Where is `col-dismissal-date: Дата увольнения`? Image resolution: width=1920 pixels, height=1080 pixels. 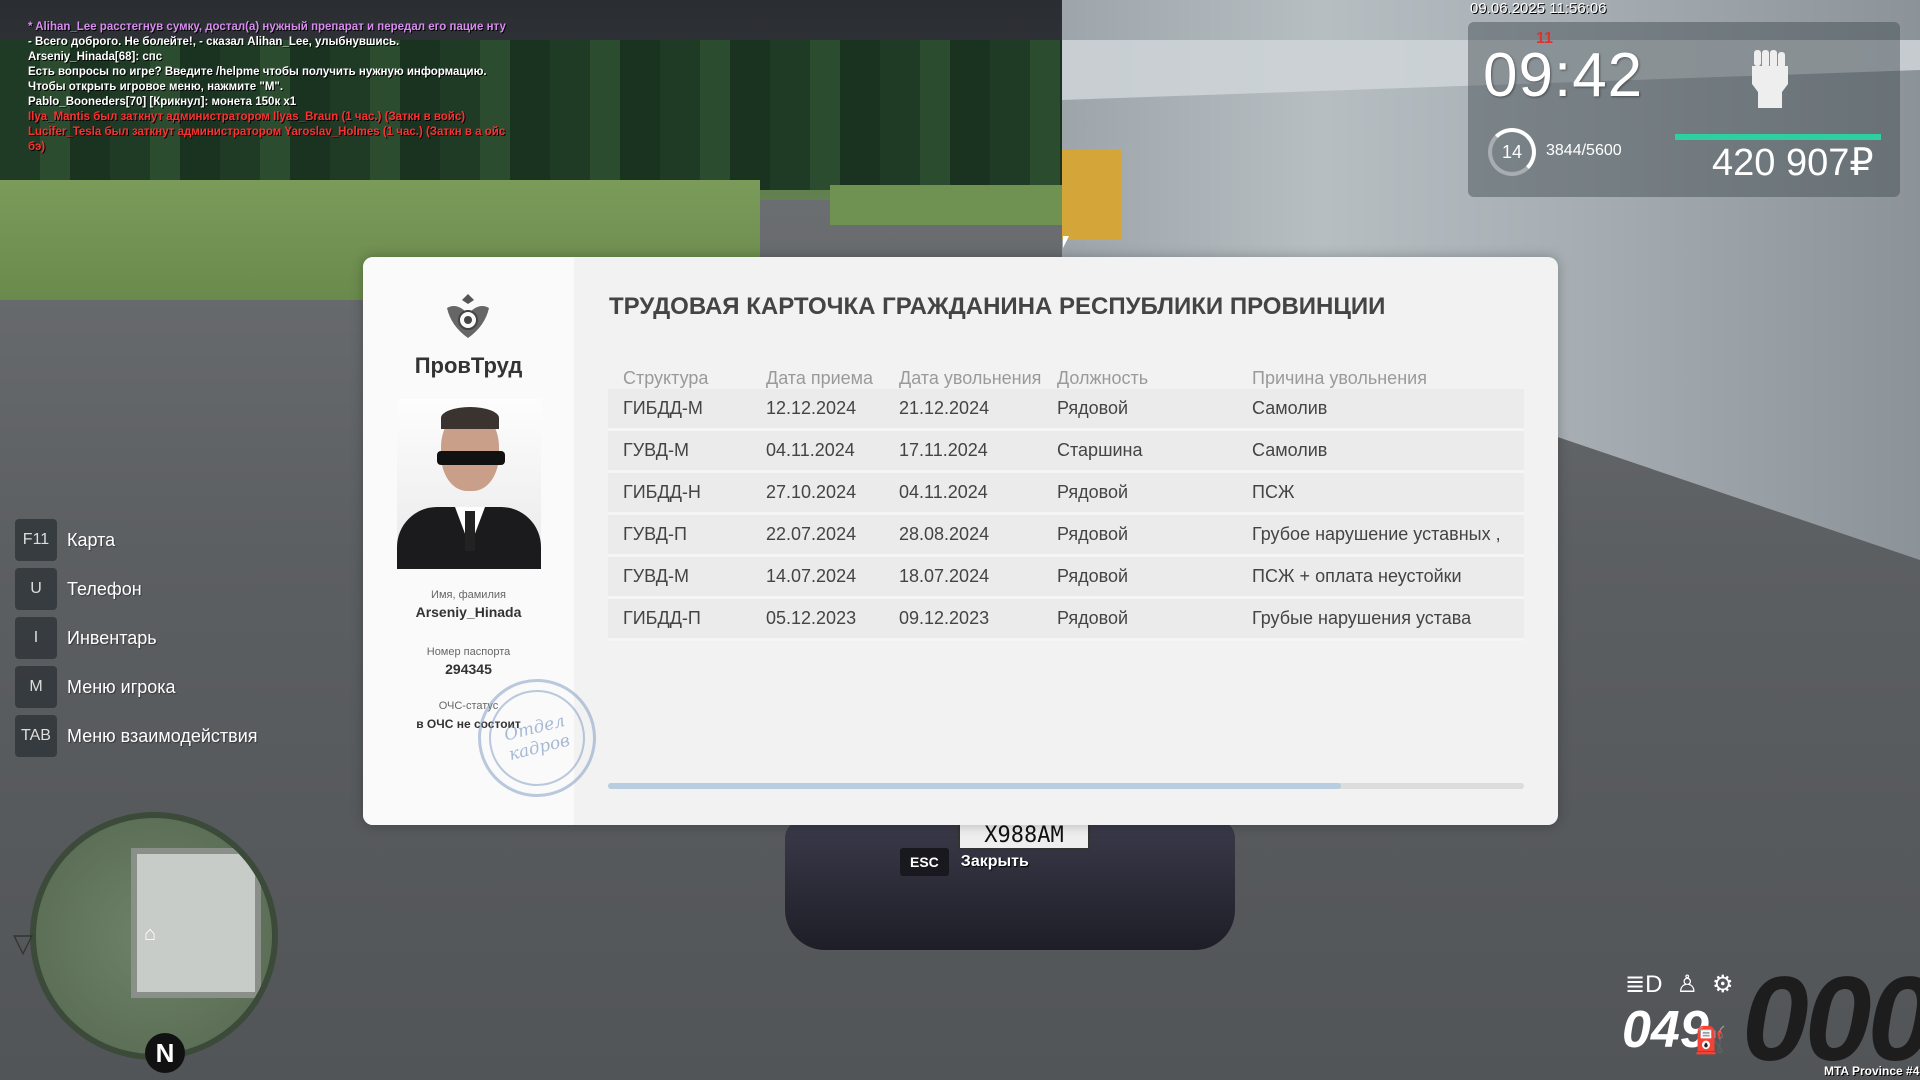
col-dismissal-date: Дата увольнения is located at coordinates (970, 378).